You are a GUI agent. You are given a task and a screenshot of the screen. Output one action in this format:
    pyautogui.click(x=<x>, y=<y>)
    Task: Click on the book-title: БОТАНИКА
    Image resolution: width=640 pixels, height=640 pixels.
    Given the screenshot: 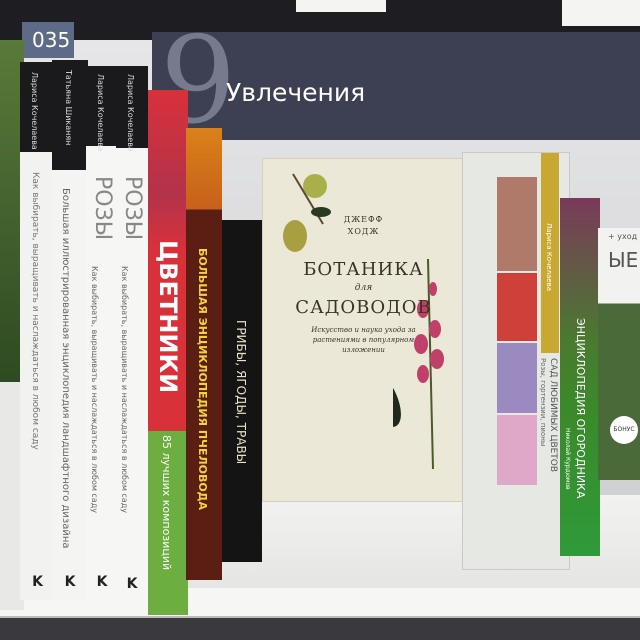 What is the action you would take?
    pyautogui.click(x=363, y=269)
    